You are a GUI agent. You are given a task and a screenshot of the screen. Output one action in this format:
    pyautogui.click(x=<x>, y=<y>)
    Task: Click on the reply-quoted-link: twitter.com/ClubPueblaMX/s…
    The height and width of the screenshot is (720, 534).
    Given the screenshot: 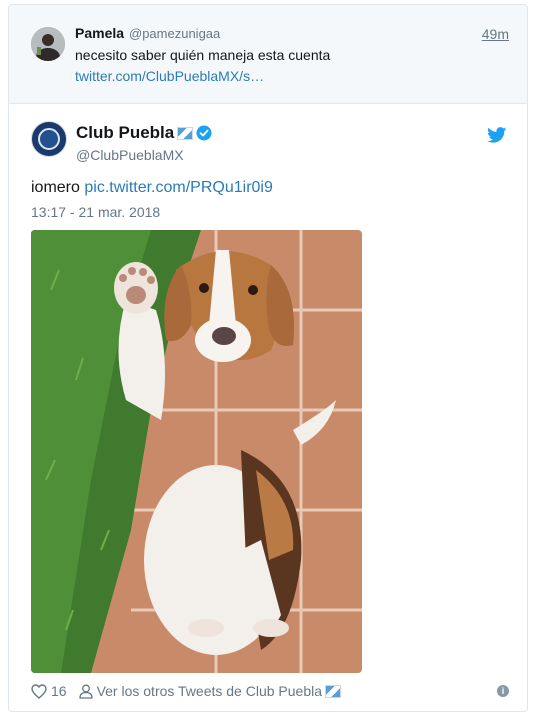 What is the action you would take?
    pyautogui.click(x=169, y=76)
    